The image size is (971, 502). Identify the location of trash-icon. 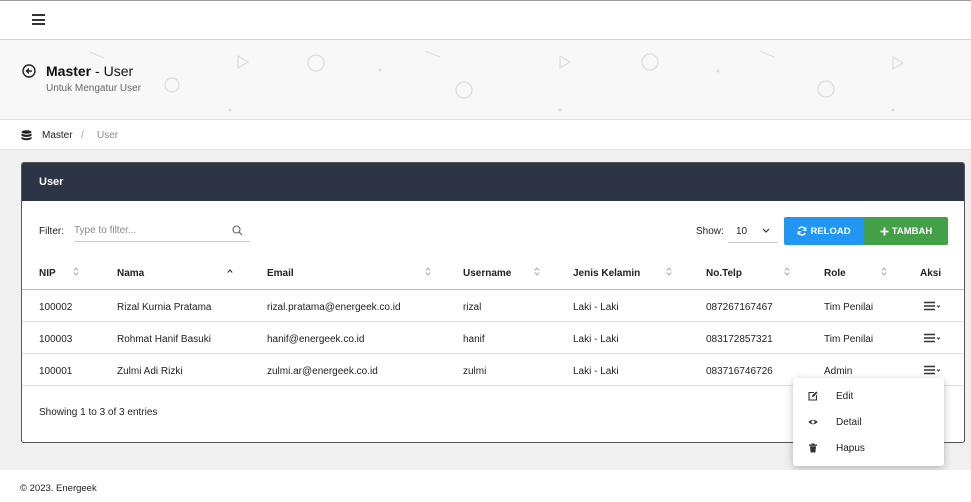
(813, 448).